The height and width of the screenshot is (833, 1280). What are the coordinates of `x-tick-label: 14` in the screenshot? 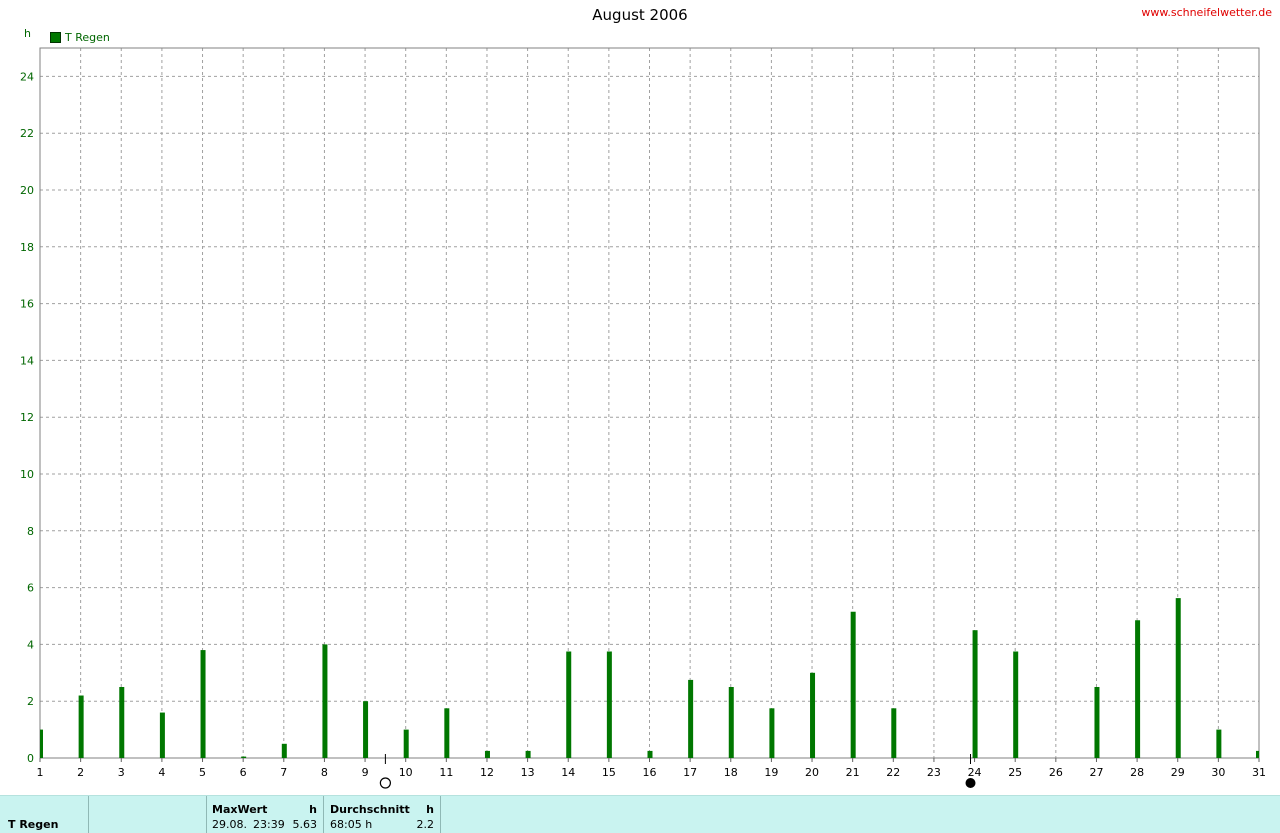 It's located at (568, 772).